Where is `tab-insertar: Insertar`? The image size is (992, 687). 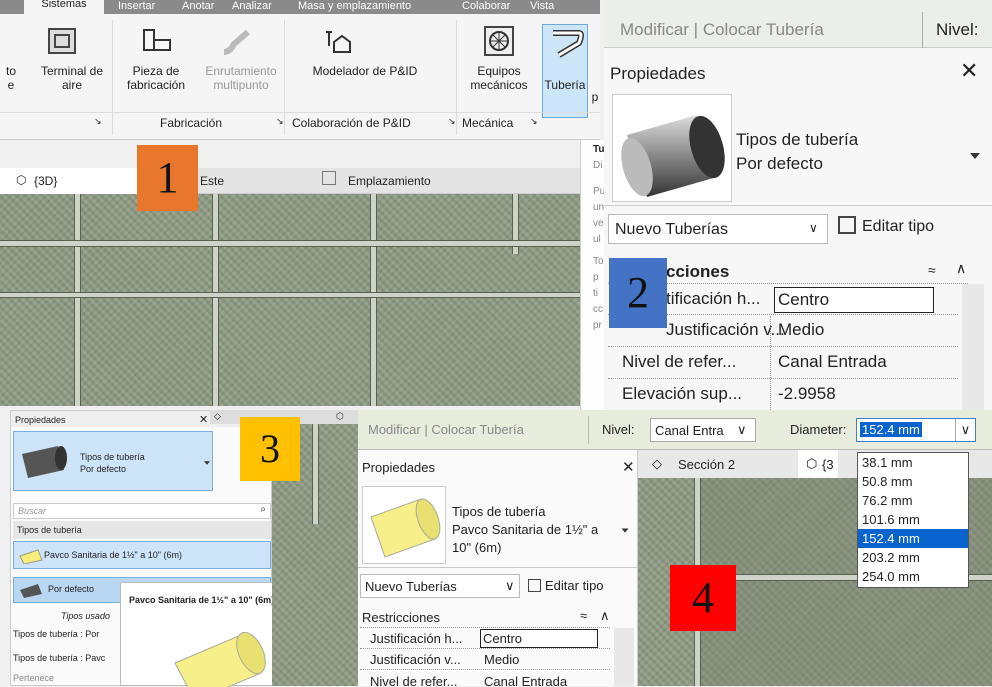 tab-insertar: Insertar is located at coordinates (136, 7).